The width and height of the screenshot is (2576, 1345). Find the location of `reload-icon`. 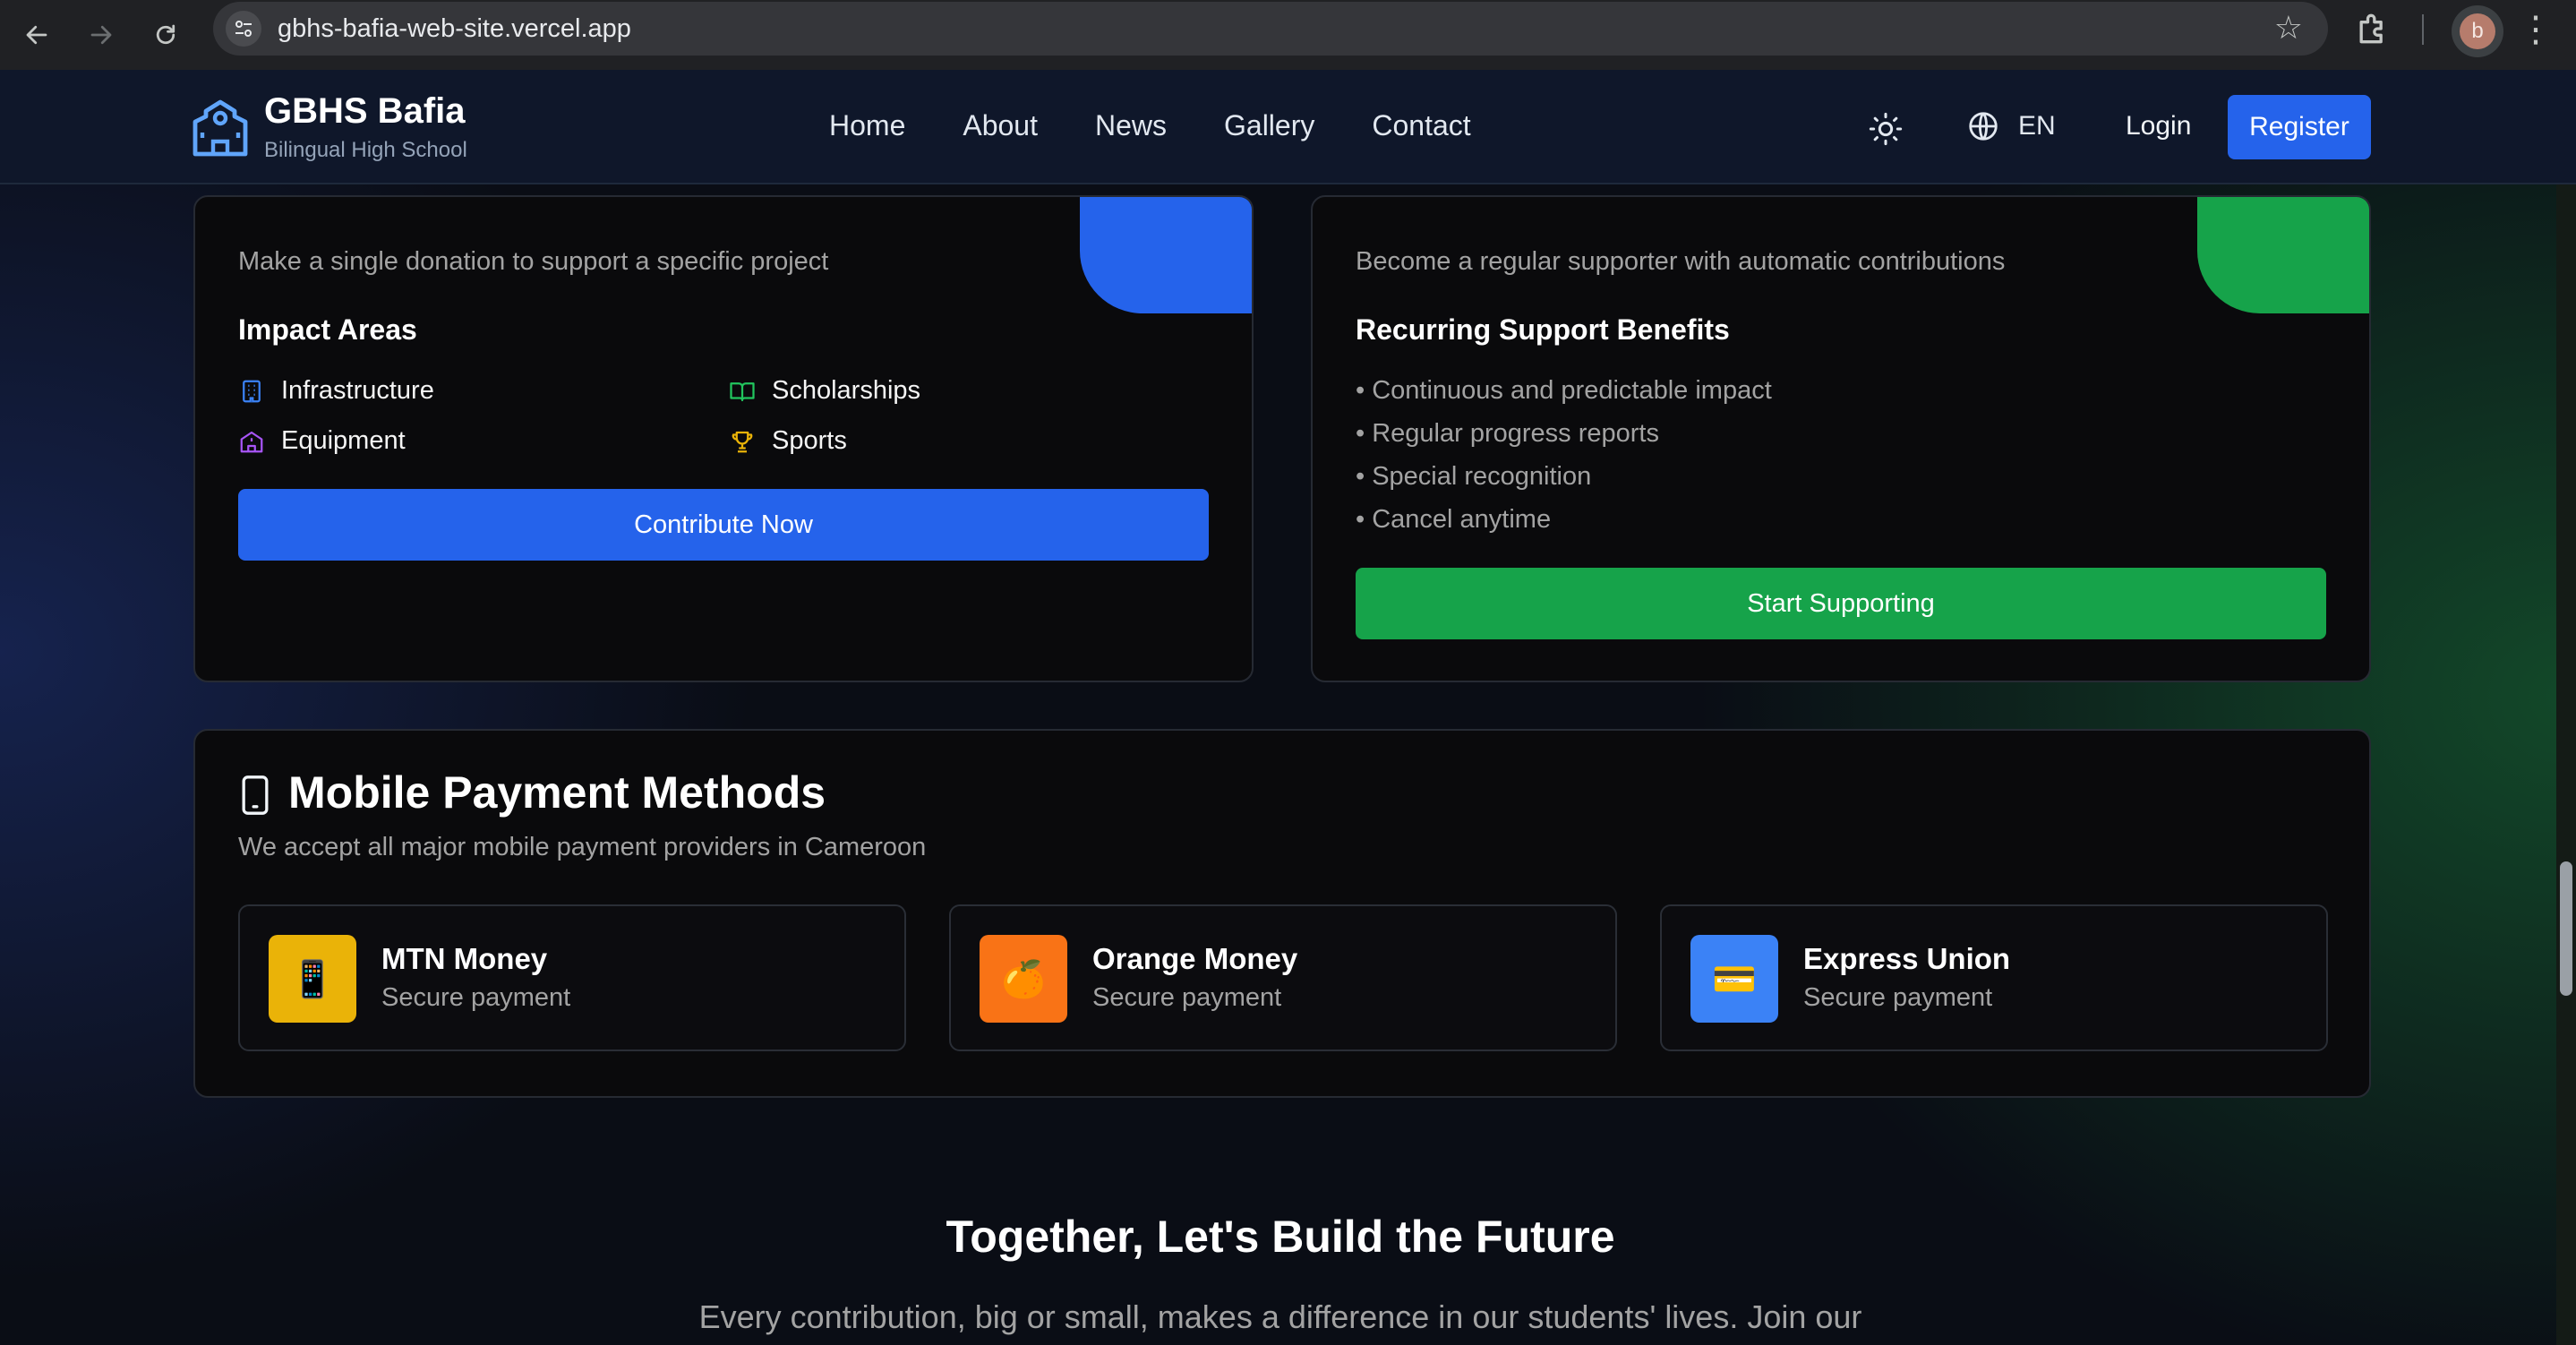

reload-icon is located at coordinates (165, 35).